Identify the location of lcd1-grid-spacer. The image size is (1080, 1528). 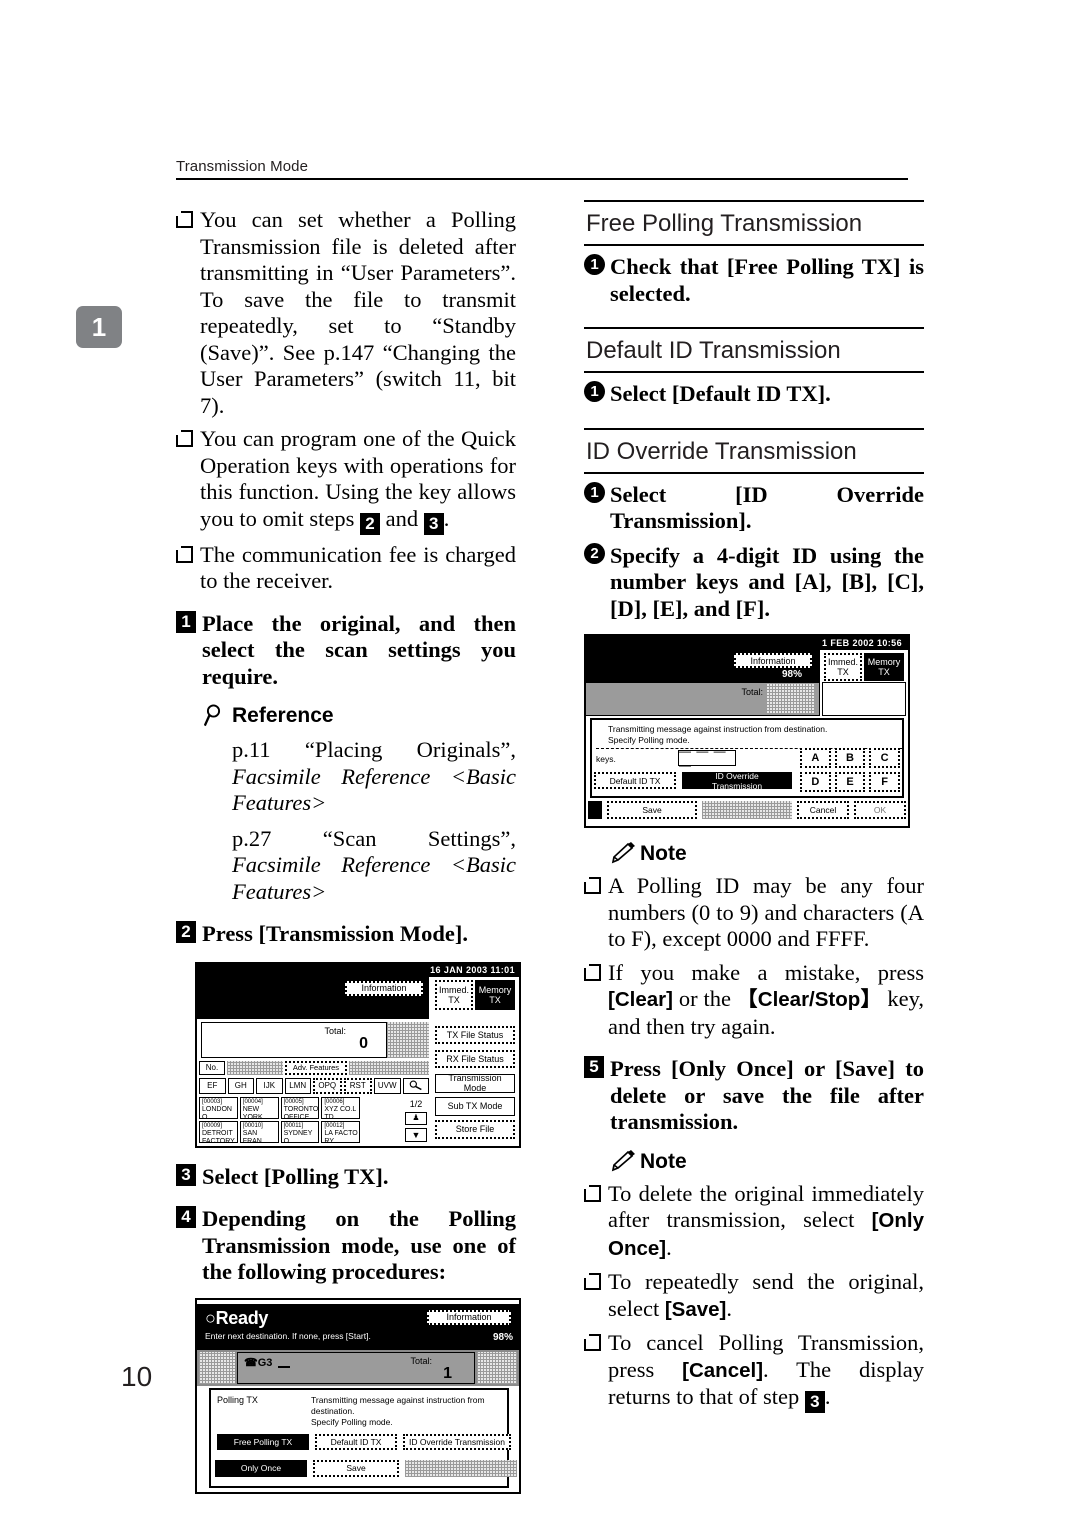
(381, 1108).